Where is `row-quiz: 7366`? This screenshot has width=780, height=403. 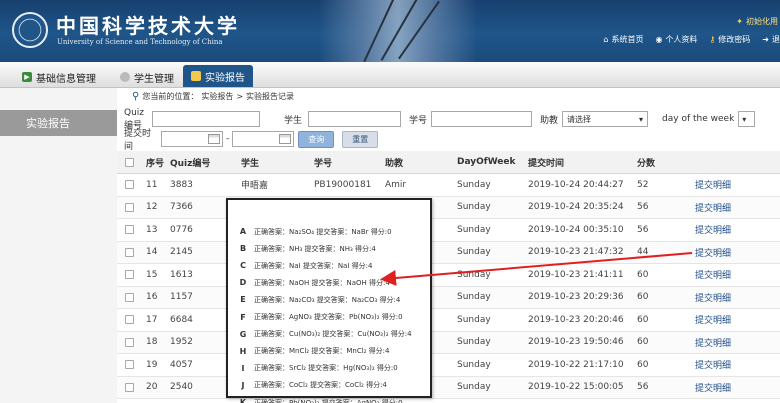
row-quiz: 7366 is located at coordinates (181, 207).